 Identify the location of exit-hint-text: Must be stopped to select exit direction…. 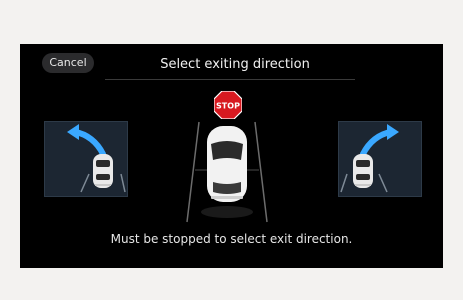
(231, 239).